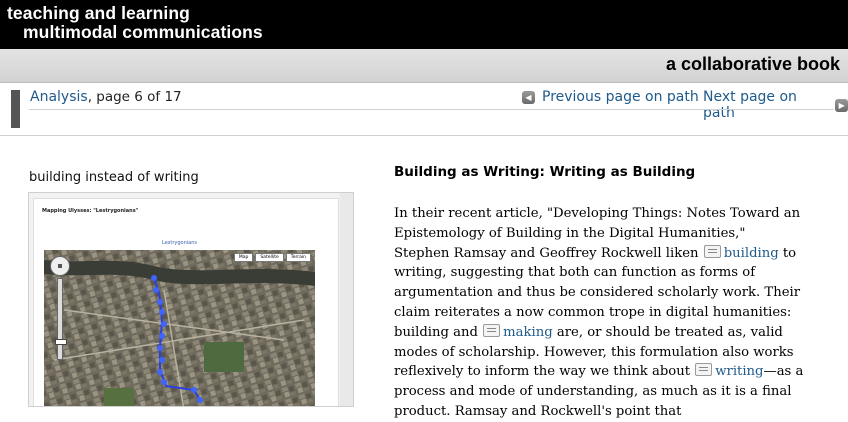 The image size is (848, 422). What do you see at coordinates (298, 257) in the screenshot?
I see `map-type-terrain: Terrain` at bounding box center [298, 257].